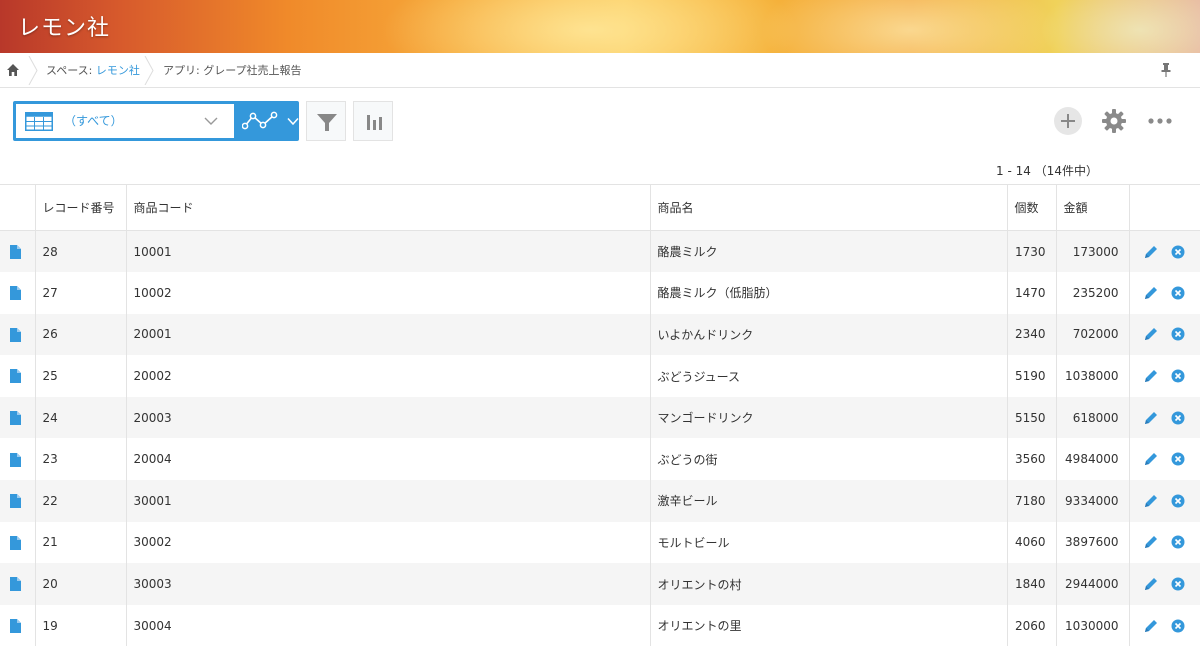  Describe the element at coordinates (829, 501) in the screenshot. I see `product-name-cell: 激辛ビール` at that location.